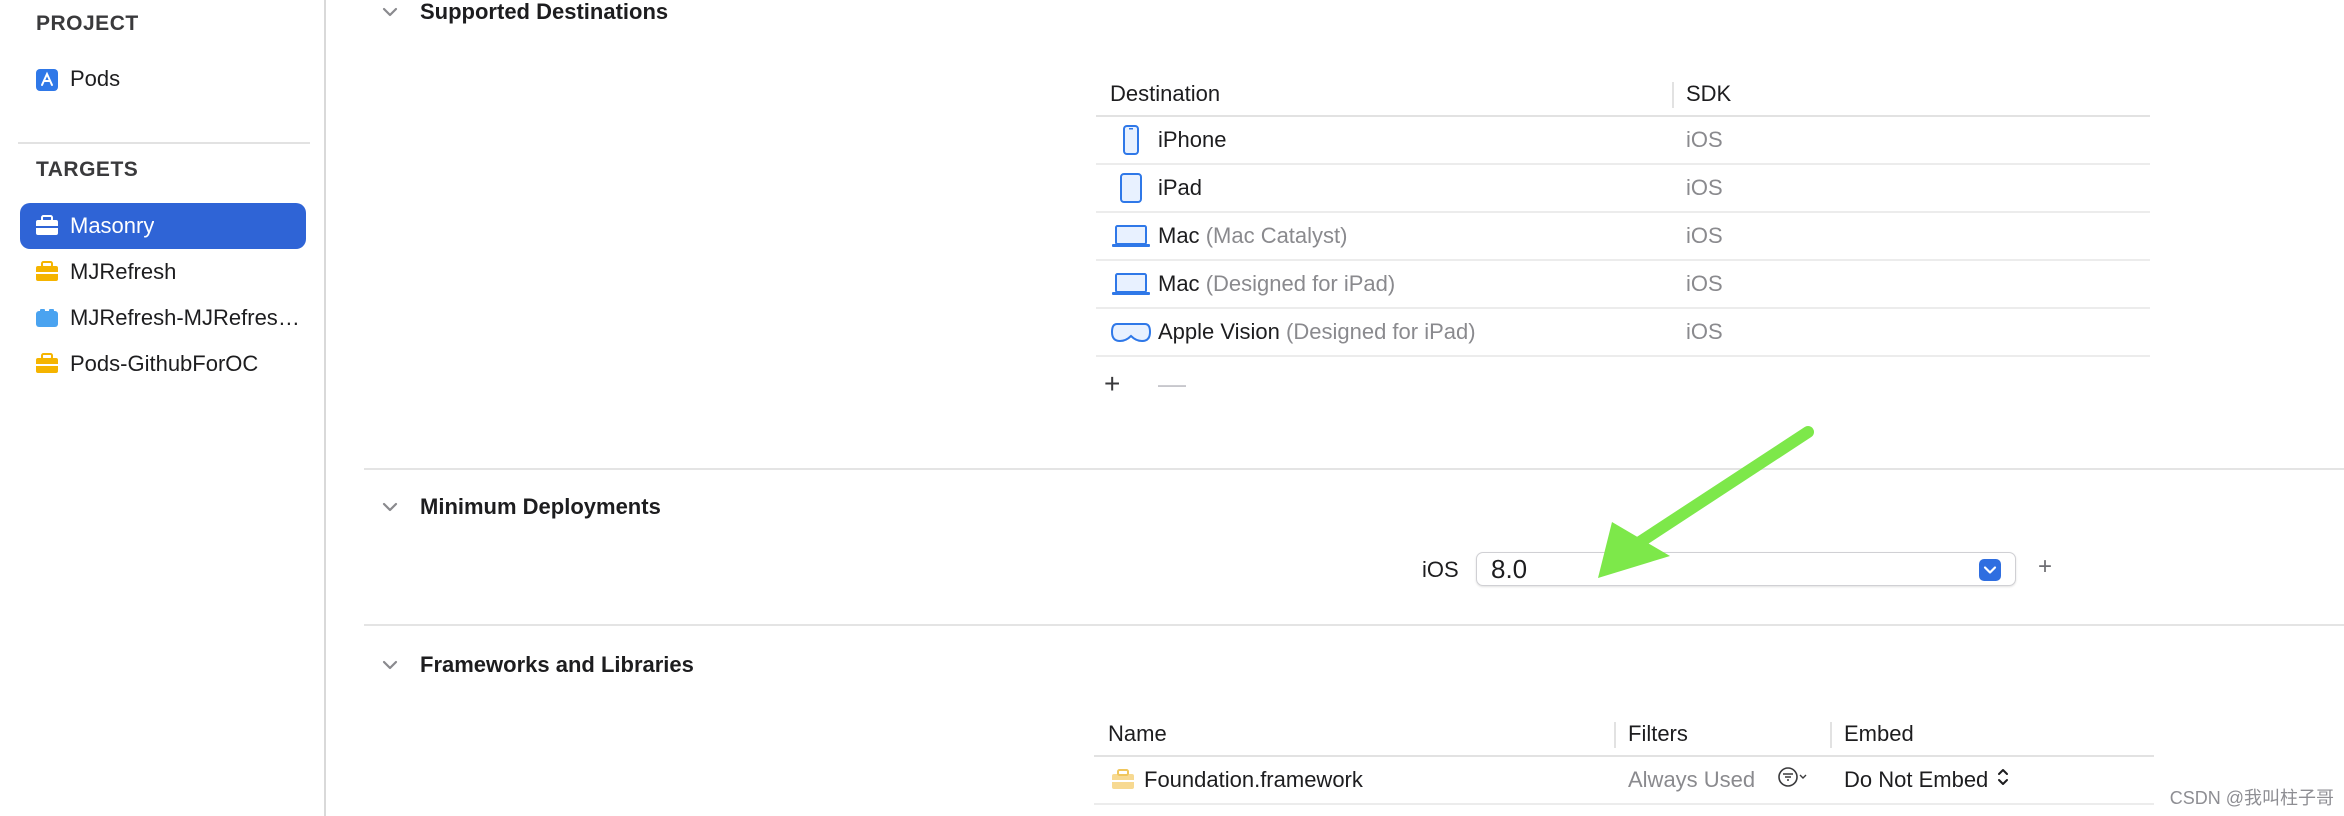  Describe the element at coordinates (1746, 569) in the screenshot. I see `ios-deployment-target-combobox: 8.0` at that location.